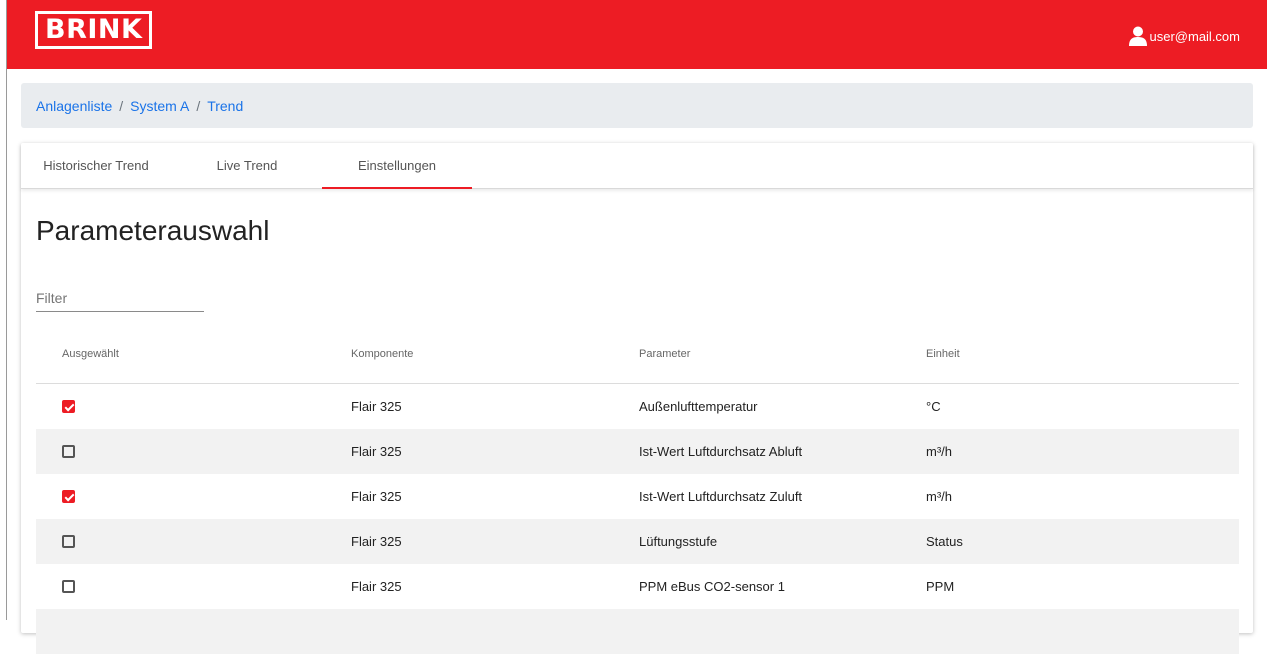 The width and height of the screenshot is (1267, 654). Describe the element at coordinates (637, 406) in the screenshot. I see `table-row: Flair 325 Außenlufttemperatur °C` at that location.